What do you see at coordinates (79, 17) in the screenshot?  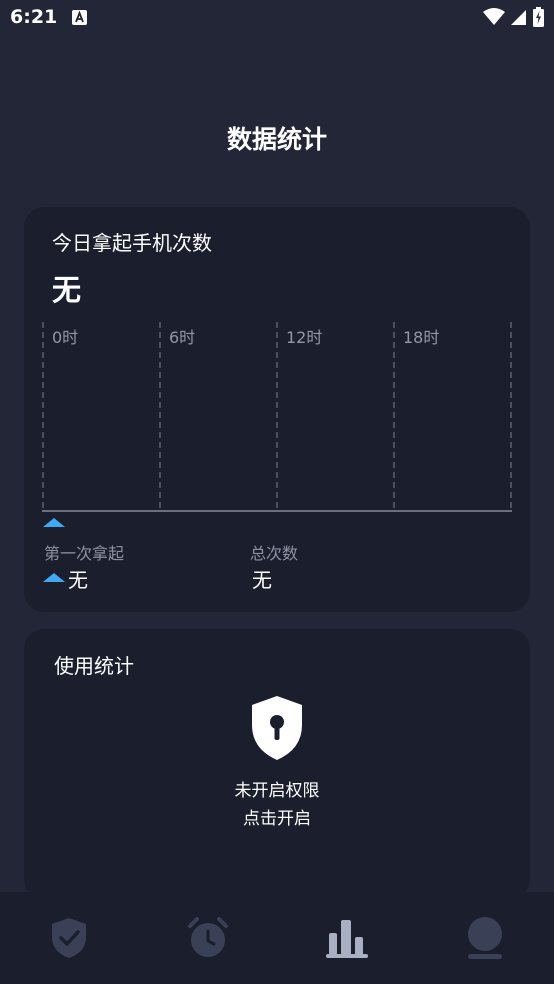 I see `accessibility-notification-icon` at bounding box center [79, 17].